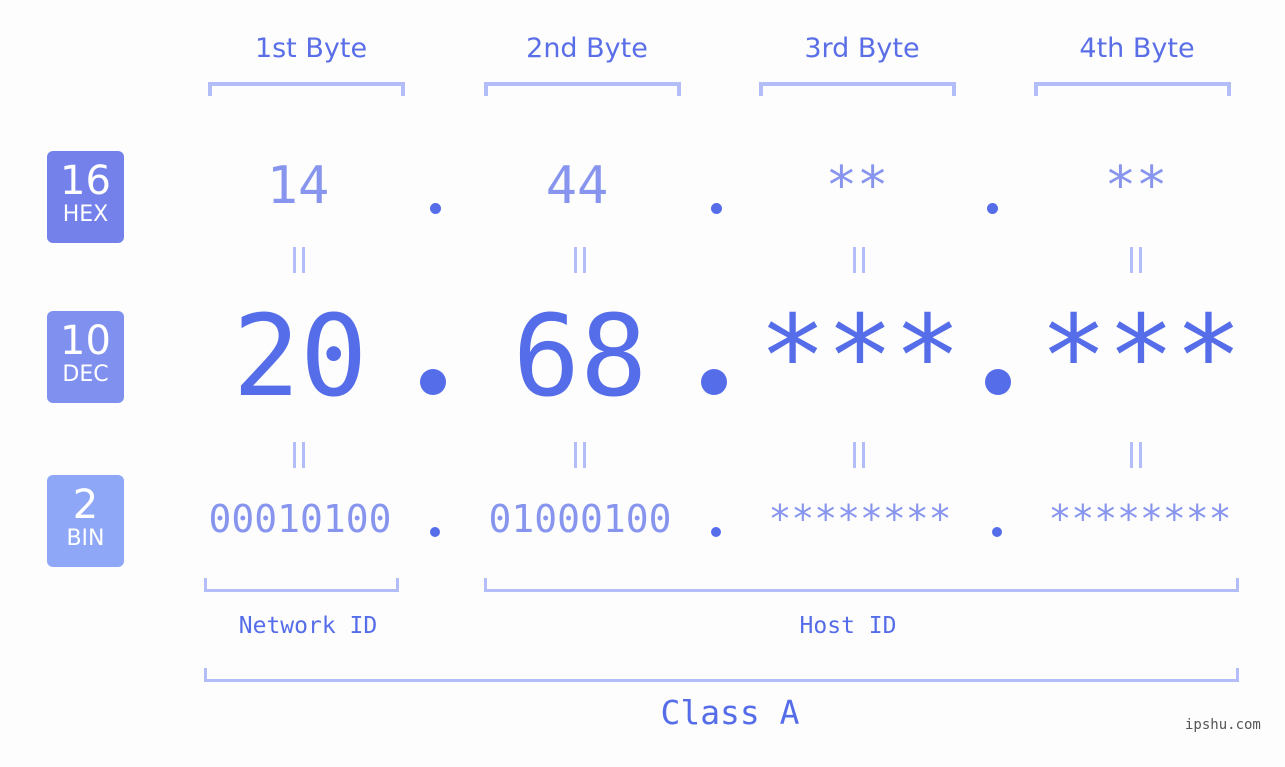 This screenshot has height=767, width=1285. I want to click on bin-badge: 2 BIN, so click(85, 521).